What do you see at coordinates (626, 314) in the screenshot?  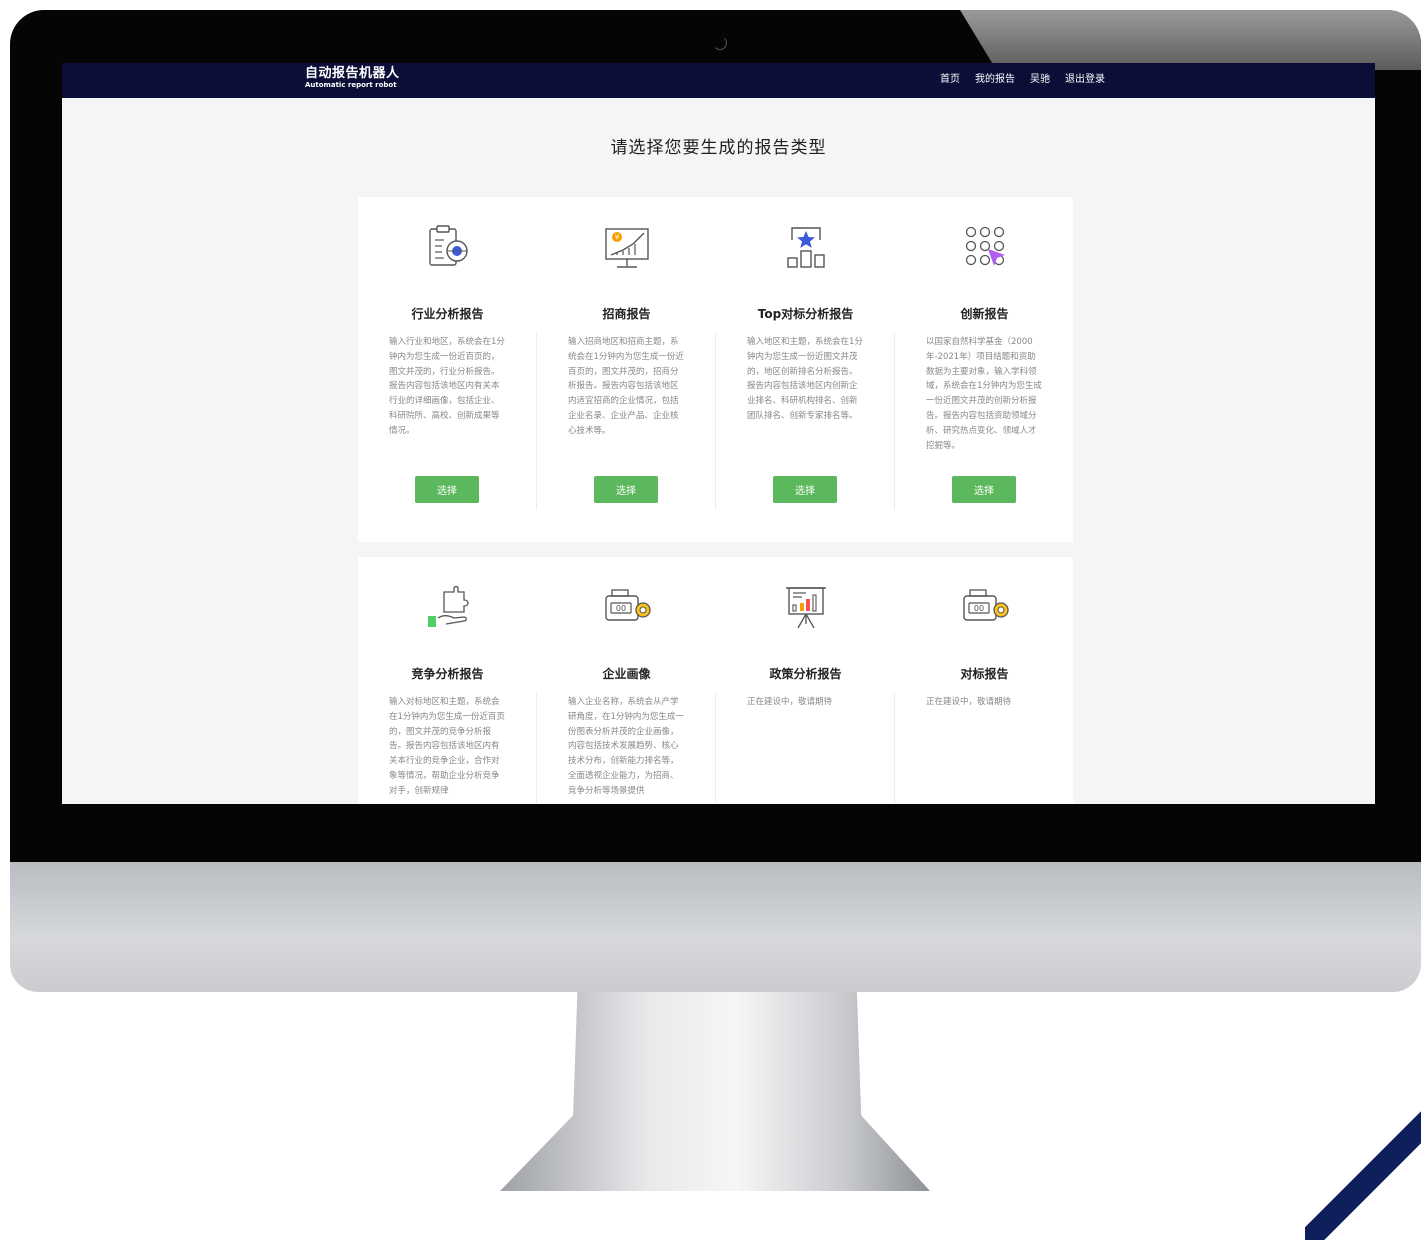 I see `card-title: 招商报告` at bounding box center [626, 314].